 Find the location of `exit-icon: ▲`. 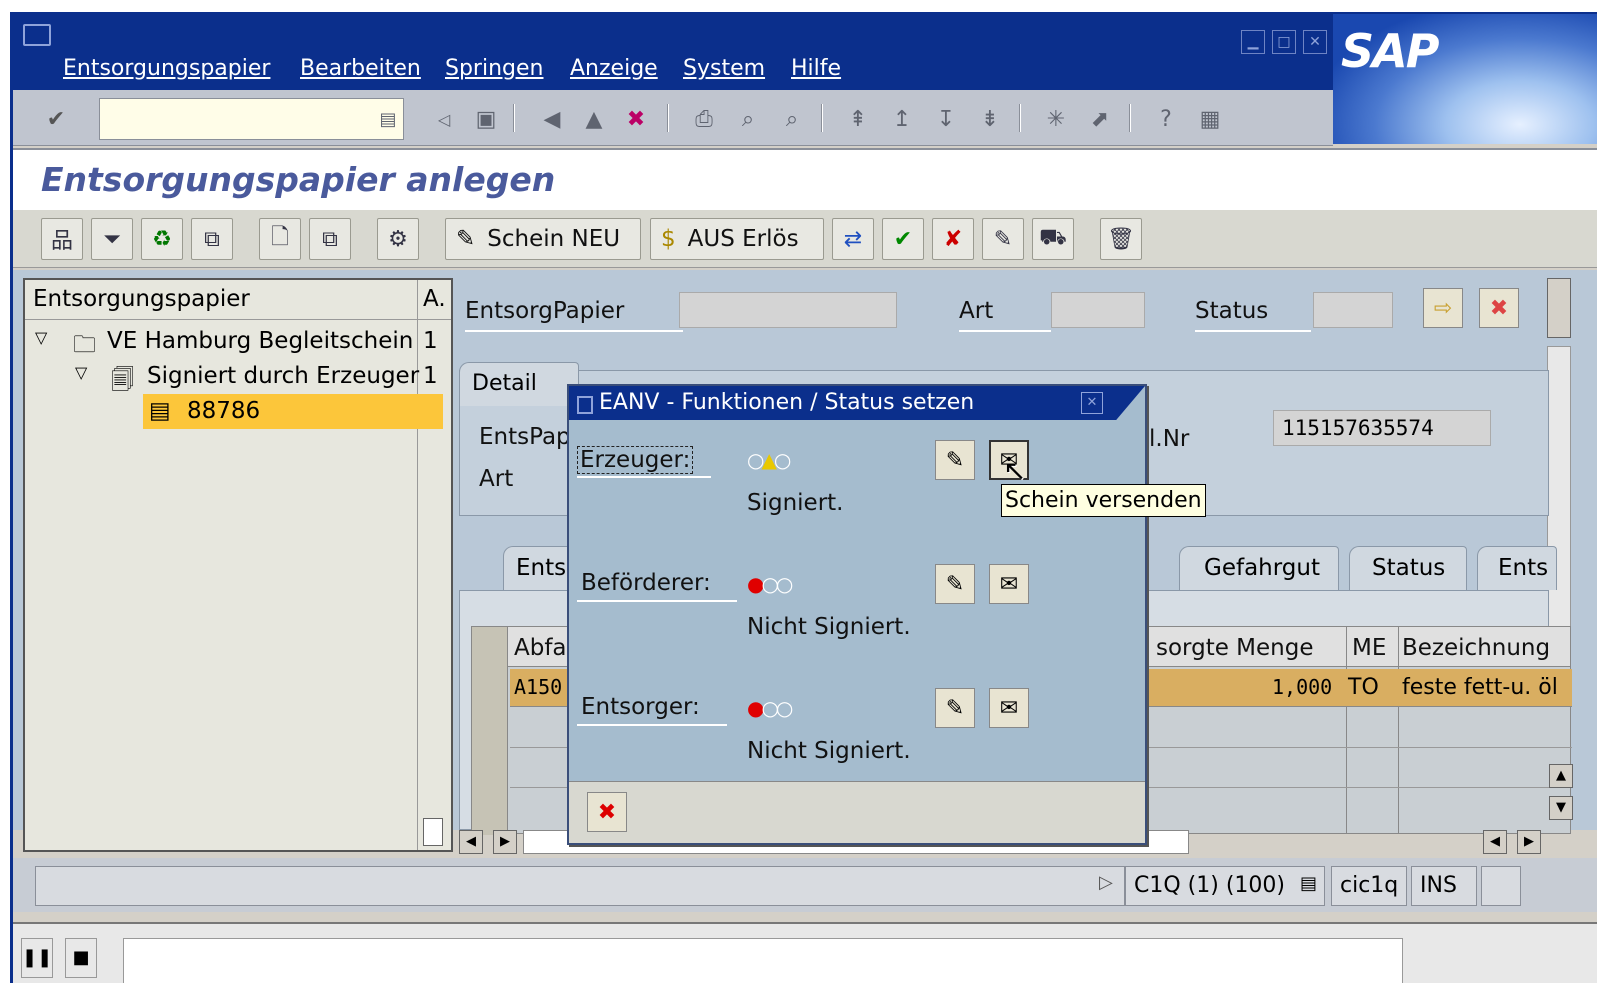

exit-icon: ▲ is located at coordinates (594, 119).